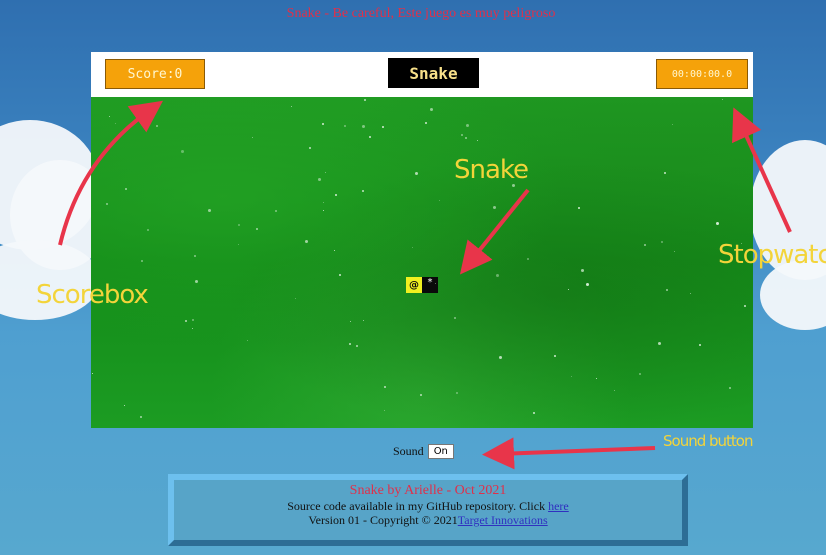 This screenshot has width=826, height=555. What do you see at coordinates (558, 506) in the screenshot?
I see `footer-source-link: here` at bounding box center [558, 506].